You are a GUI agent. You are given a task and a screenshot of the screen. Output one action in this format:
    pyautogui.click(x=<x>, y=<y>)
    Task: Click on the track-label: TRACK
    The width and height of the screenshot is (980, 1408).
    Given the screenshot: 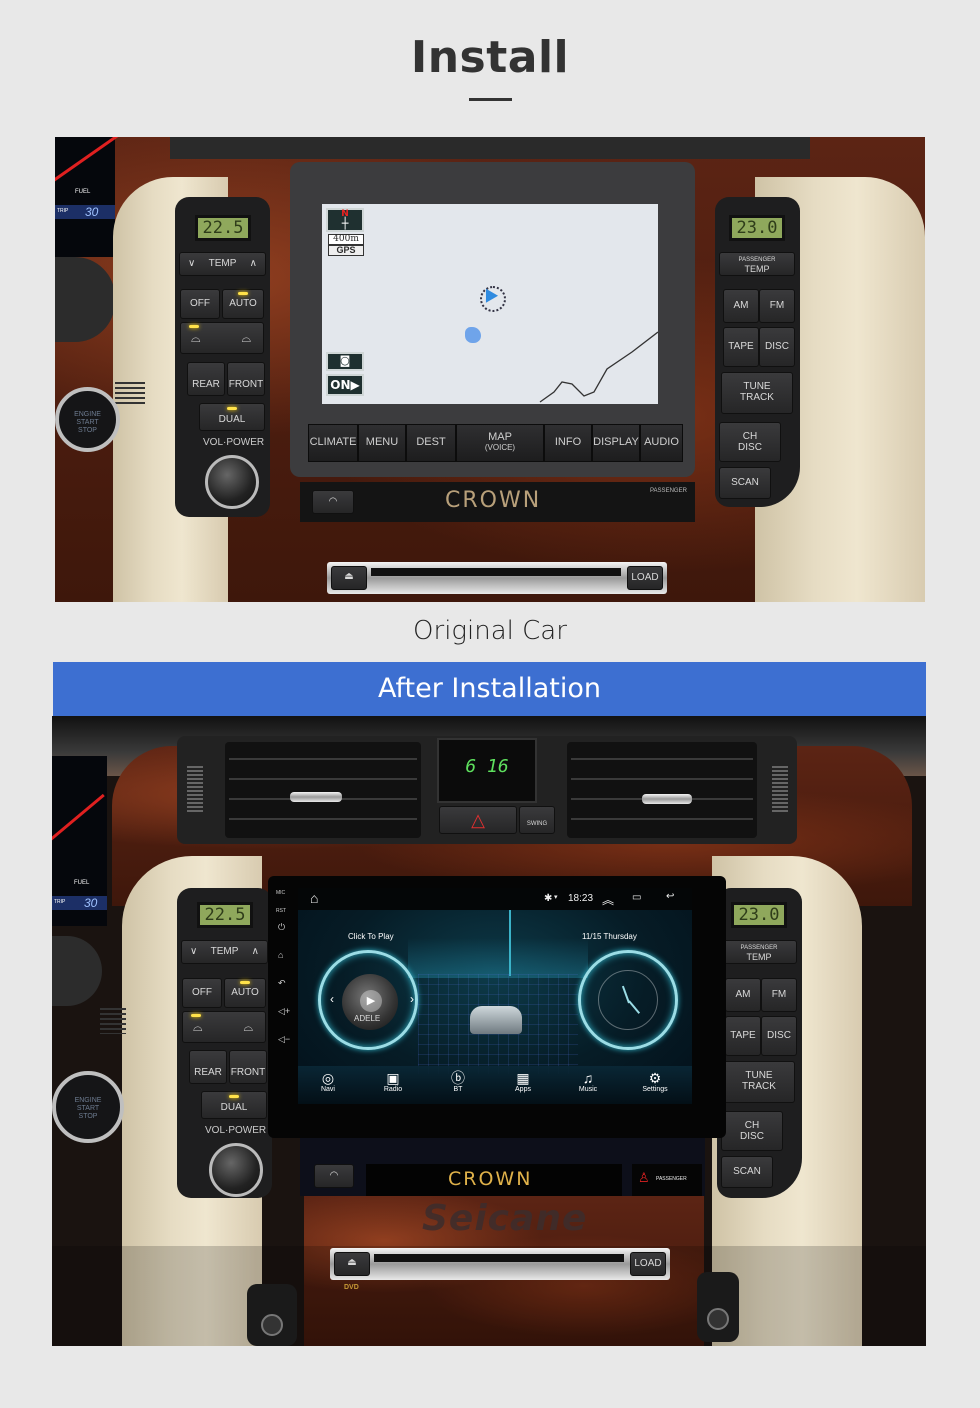 What is the action you would take?
    pyautogui.click(x=757, y=397)
    